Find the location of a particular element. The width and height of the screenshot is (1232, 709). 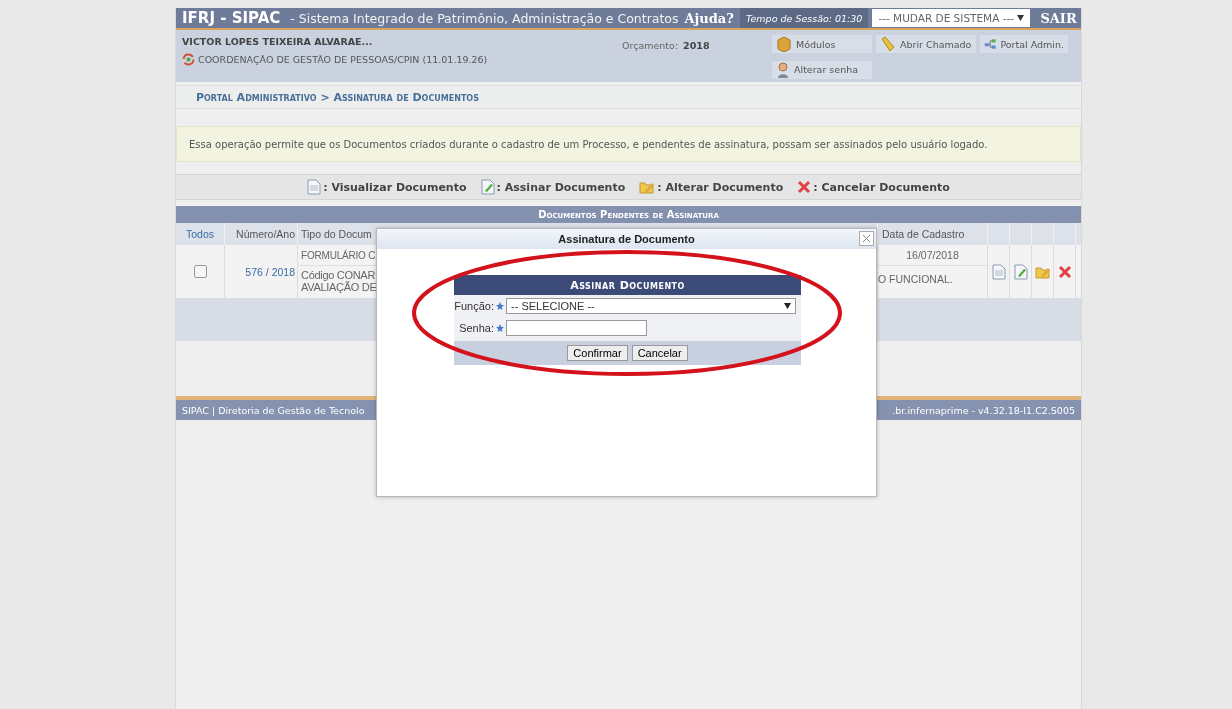

folder-pencil-icon is located at coordinates (647, 187).